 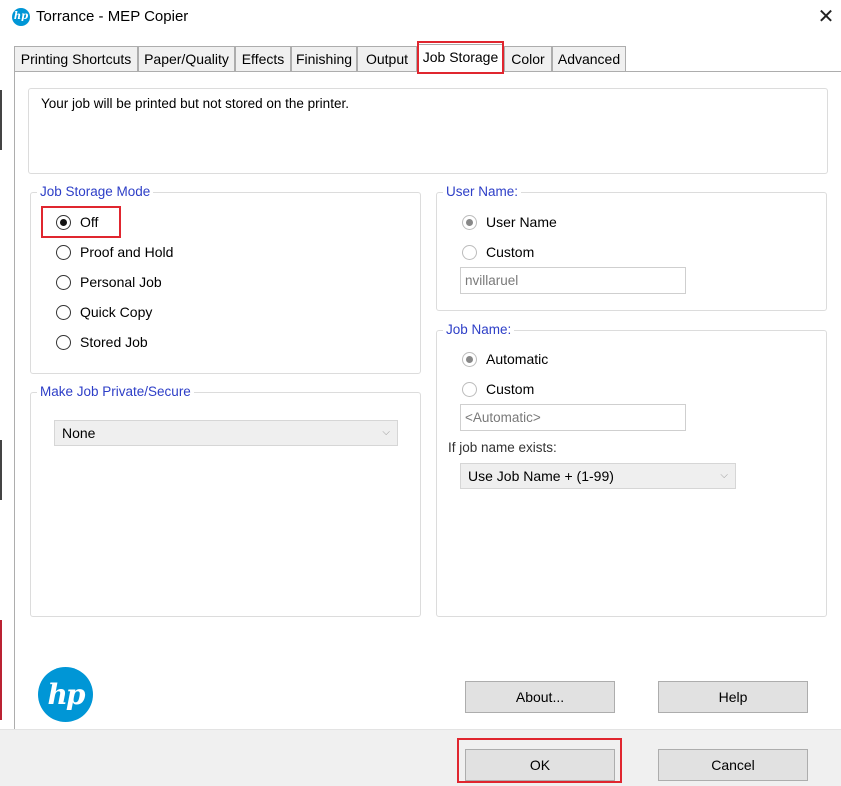 What do you see at coordinates (186, 59) in the screenshot?
I see `tab-paper-quality: Paper/Quality` at bounding box center [186, 59].